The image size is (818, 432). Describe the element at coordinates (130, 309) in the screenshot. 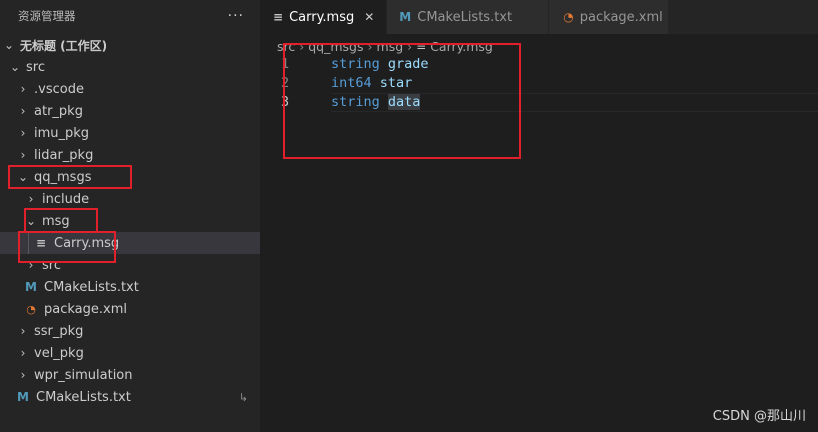

I see `tree-file-package-xml: ◔ package.xml` at that location.